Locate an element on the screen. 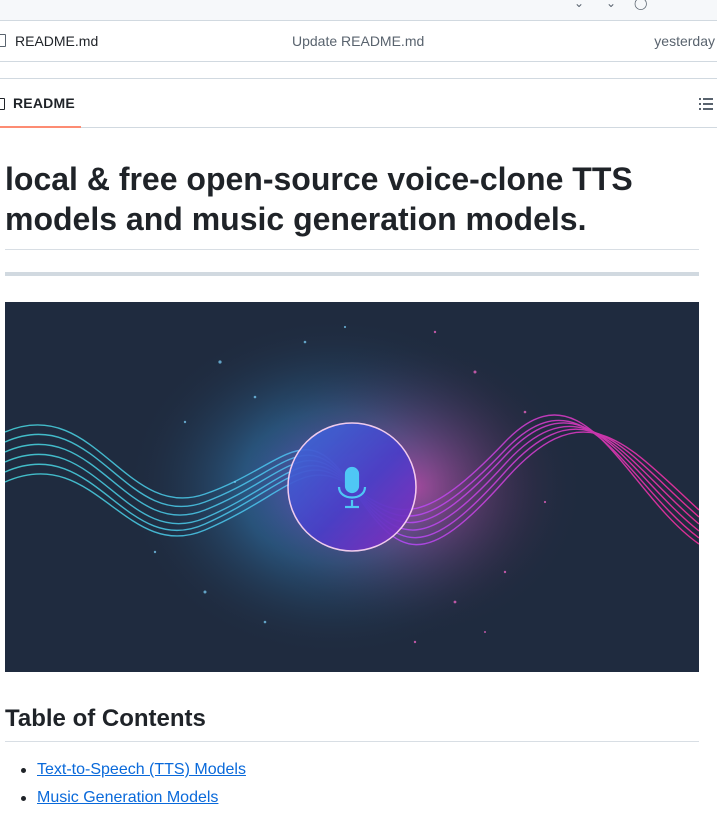 The height and width of the screenshot is (814, 717). tab-readme: README is located at coordinates (44, 103).